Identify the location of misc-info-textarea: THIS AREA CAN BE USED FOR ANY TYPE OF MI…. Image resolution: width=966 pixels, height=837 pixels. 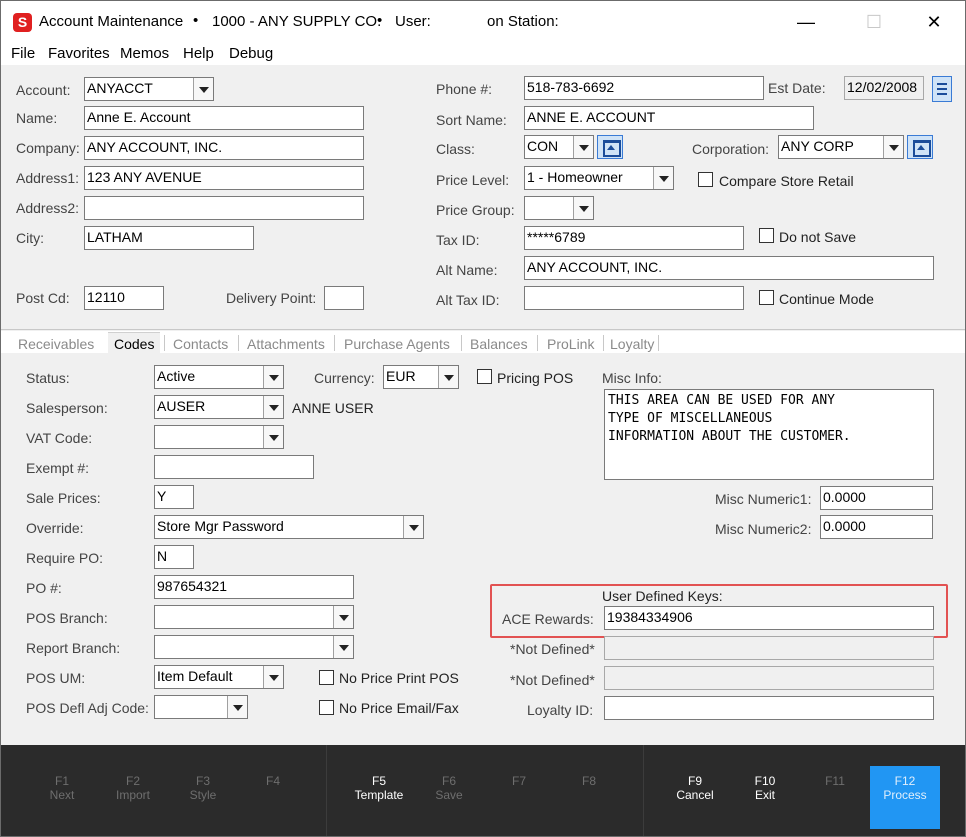
(769, 434).